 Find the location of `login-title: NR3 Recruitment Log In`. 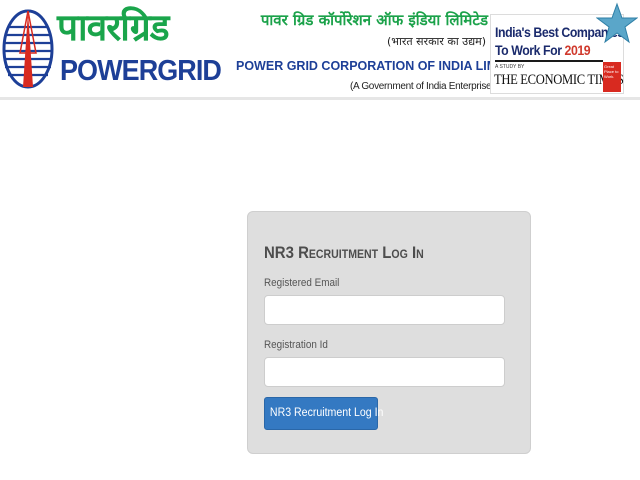

login-title: NR3 Recruitment Log In is located at coordinates (344, 252).